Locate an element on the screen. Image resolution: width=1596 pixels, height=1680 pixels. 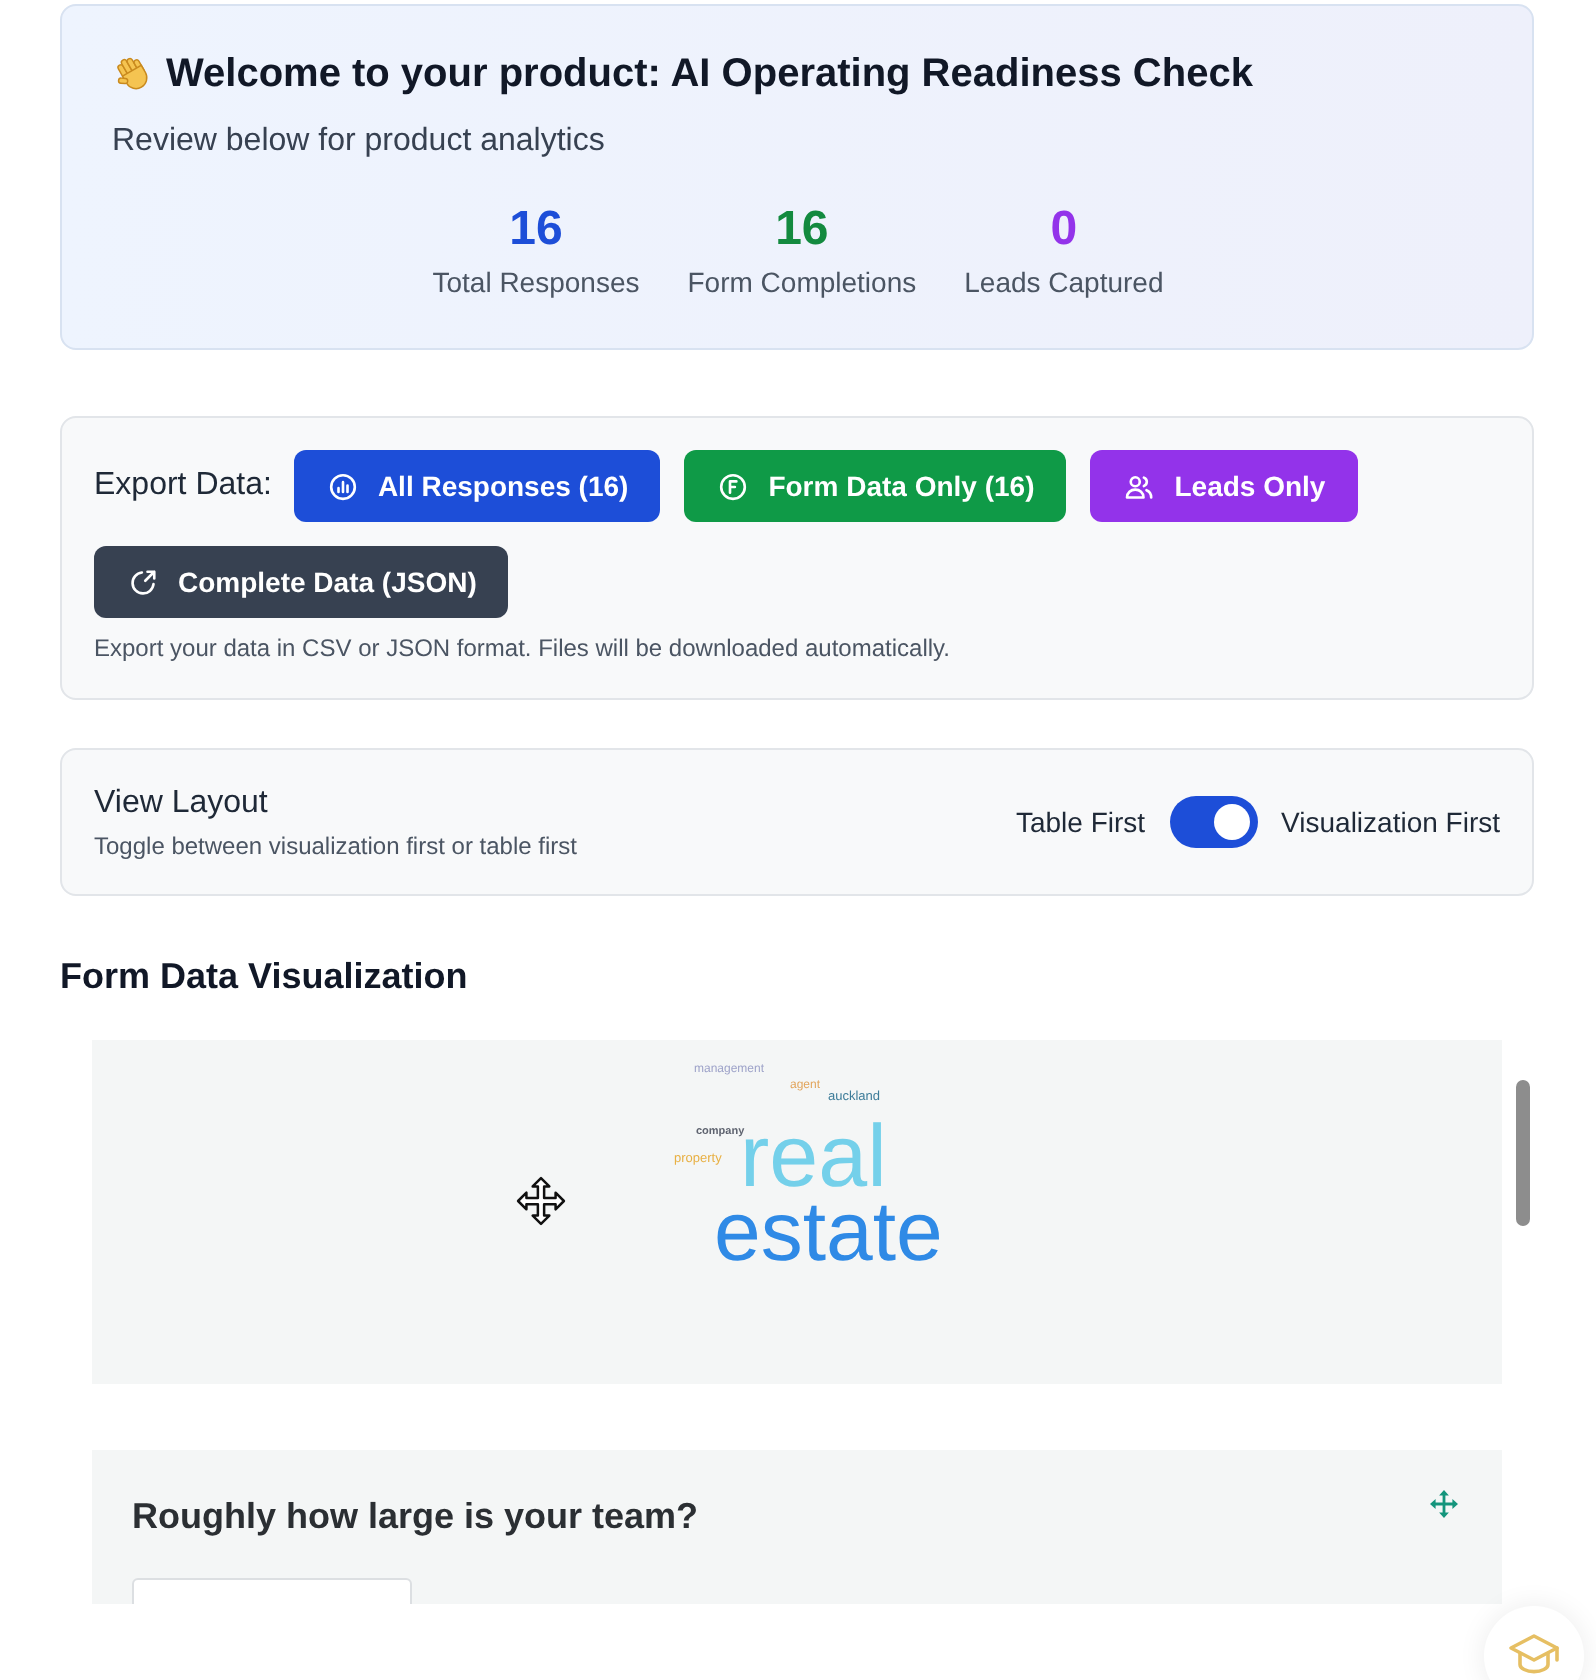
export-button: Leads Only is located at coordinates (1224, 486).